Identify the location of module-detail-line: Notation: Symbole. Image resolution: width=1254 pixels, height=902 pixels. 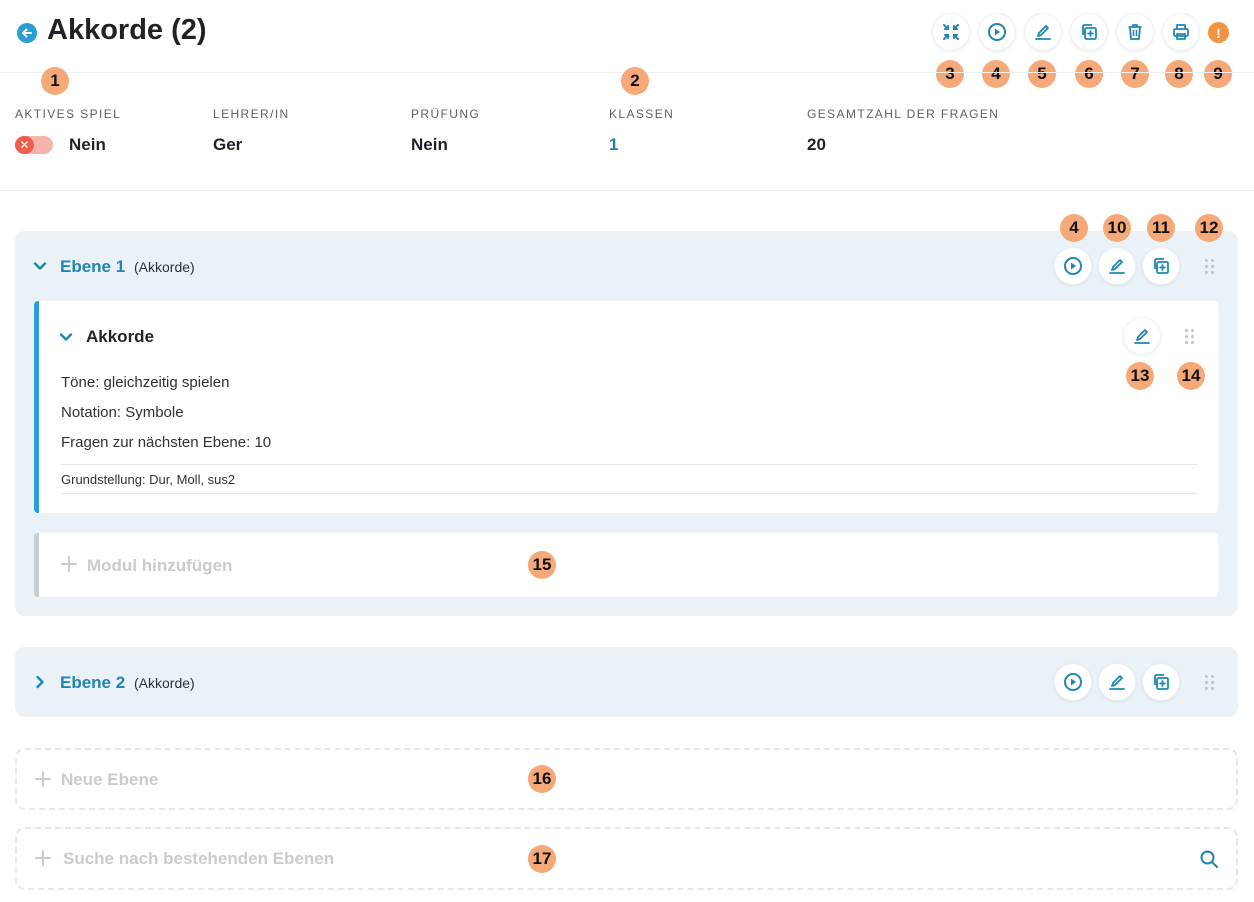
(122, 412).